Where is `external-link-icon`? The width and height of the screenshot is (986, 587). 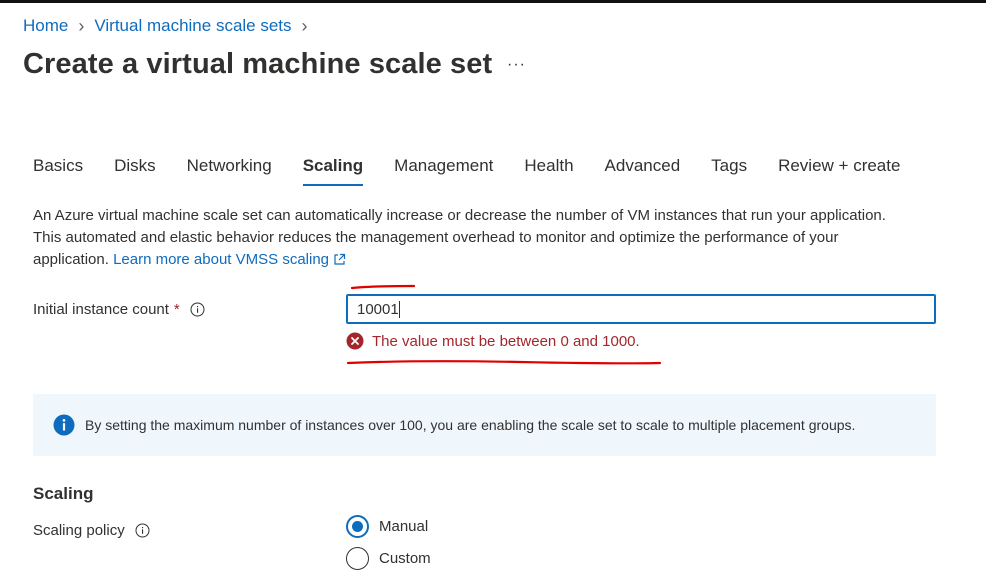 external-link-icon is located at coordinates (340, 259).